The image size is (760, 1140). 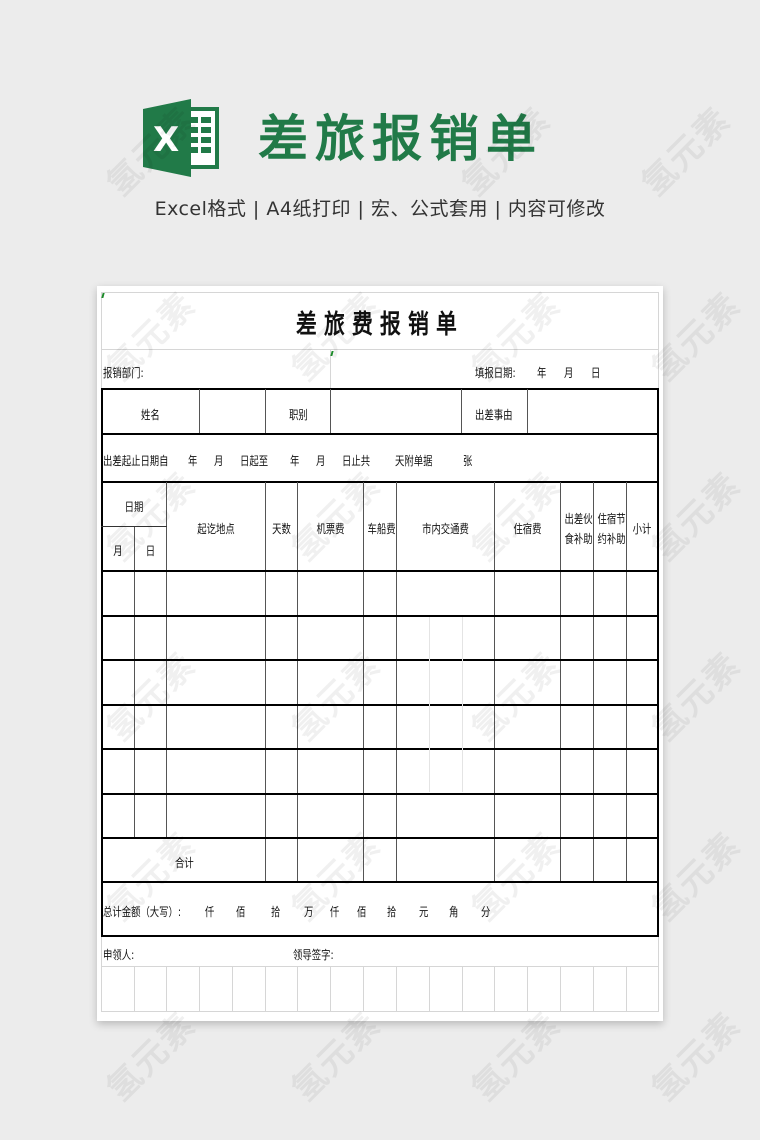 I want to click on total-label: 合计, so click(x=184, y=863).